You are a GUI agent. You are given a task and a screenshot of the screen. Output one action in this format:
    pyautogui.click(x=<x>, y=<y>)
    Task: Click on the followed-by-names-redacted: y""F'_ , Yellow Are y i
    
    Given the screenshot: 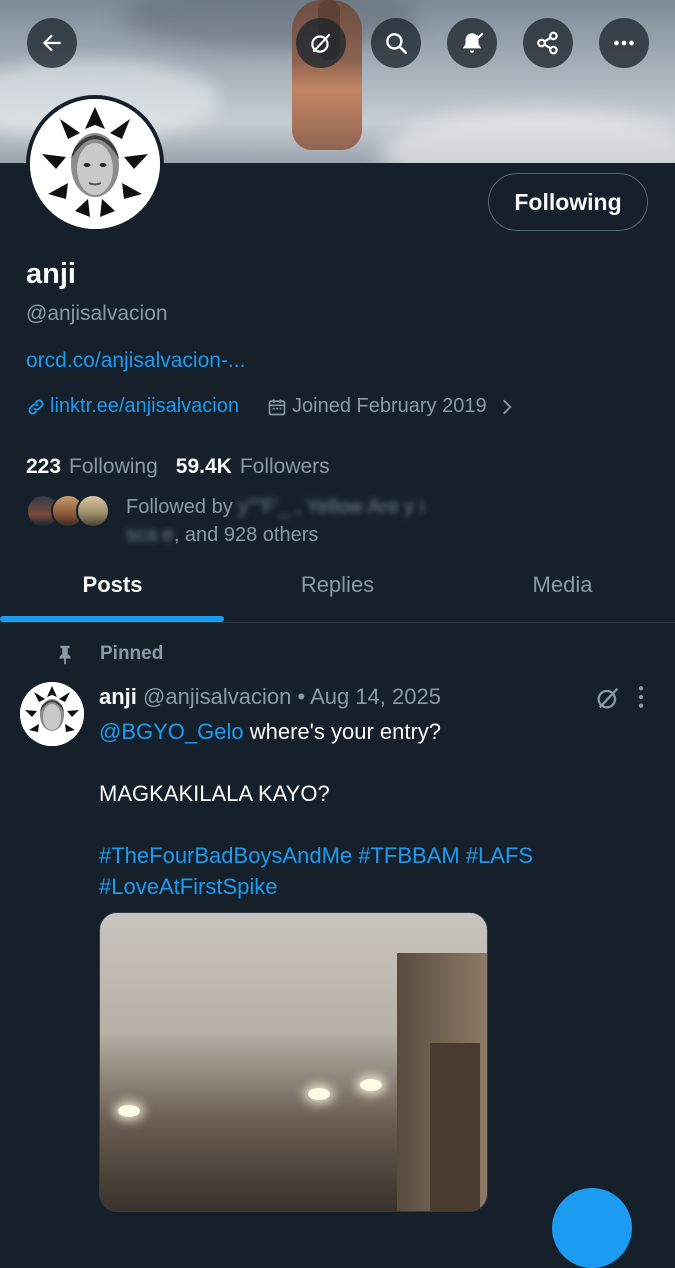 What is the action you would take?
    pyautogui.click(x=331, y=507)
    